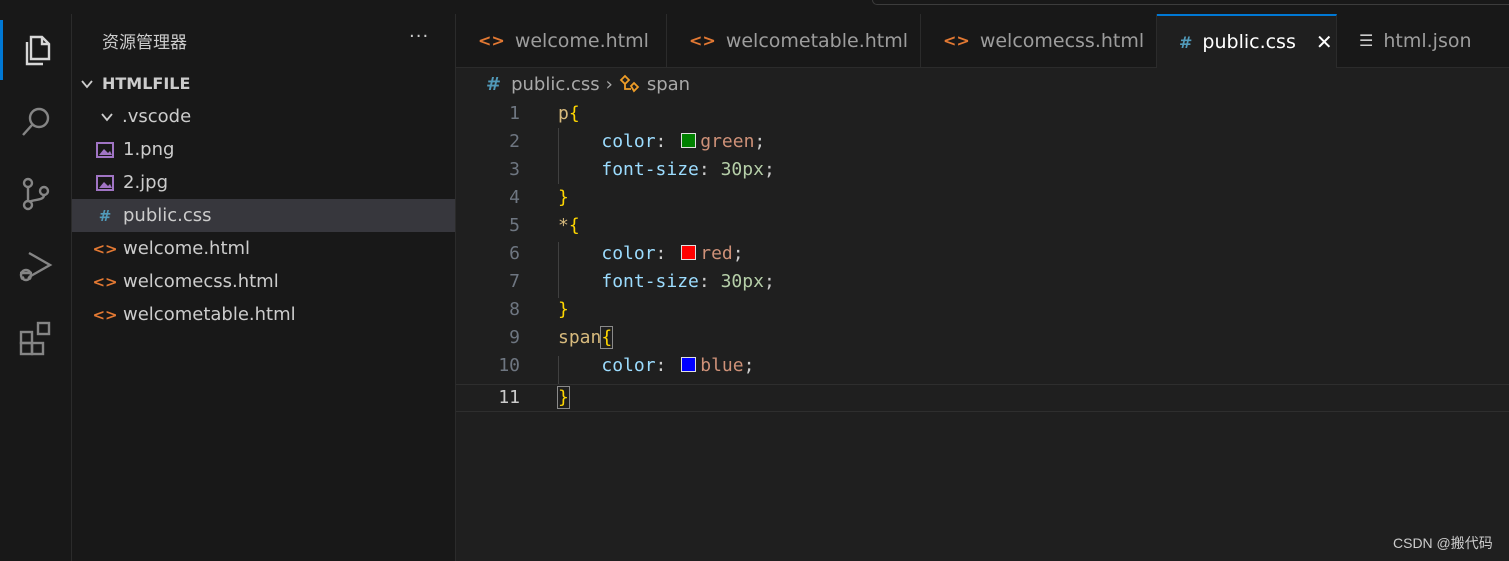  I want to click on tree-item-label: welcomecss.html, so click(201, 281).